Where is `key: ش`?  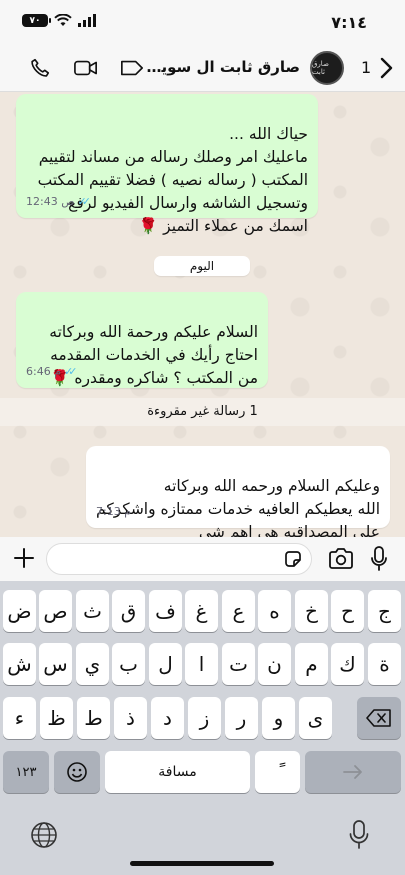
key: ش is located at coordinates (19, 664).